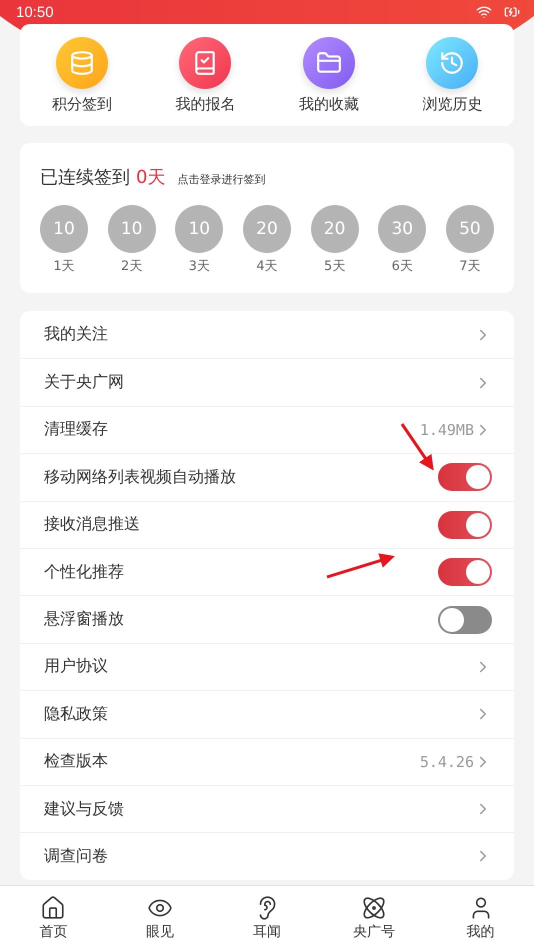  What do you see at coordinates (140, 477) in the screenshot?
I see `setting-label: 移动网络列表视频自动播放` at bounding box center [140, 477].